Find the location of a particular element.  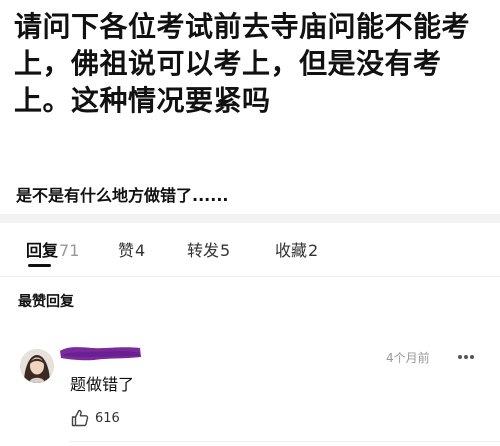

avatar is located at coordinates (37, 366).